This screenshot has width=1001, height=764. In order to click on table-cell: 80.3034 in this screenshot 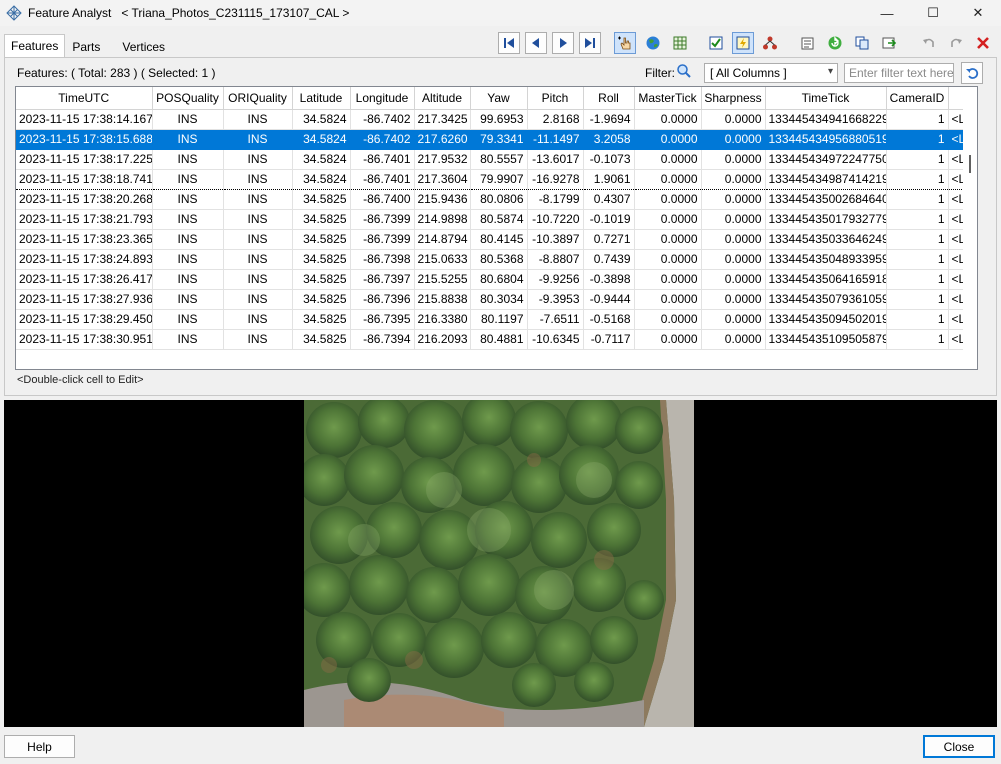, I will do `click(499, 299)`.